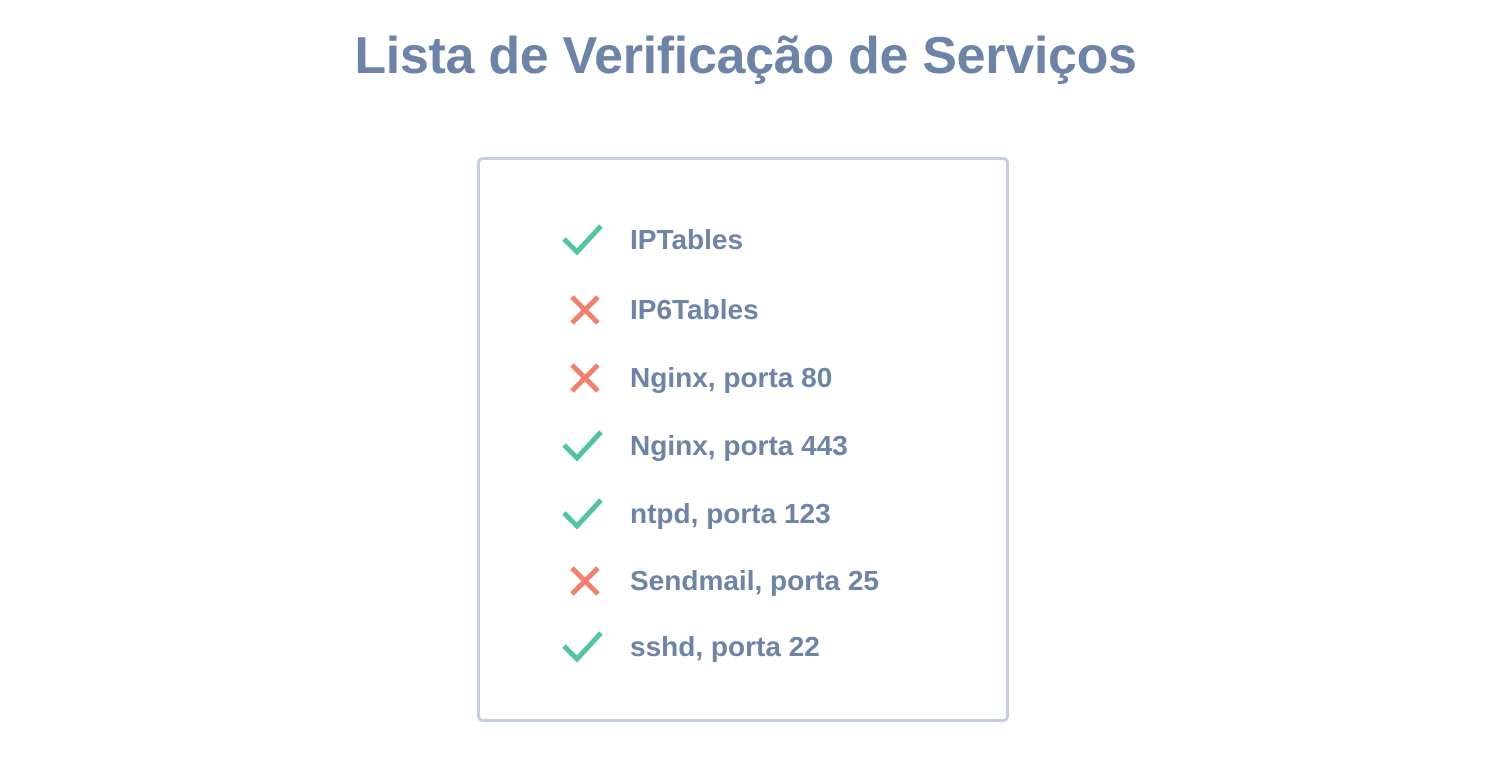 Image resolution: width=1491 pixels, height=766 pixels. What do you see at coordinates (730, 513) in the screenshot?
I see `service-label: ntpd, porta 123` at bounding box center [730, 513].